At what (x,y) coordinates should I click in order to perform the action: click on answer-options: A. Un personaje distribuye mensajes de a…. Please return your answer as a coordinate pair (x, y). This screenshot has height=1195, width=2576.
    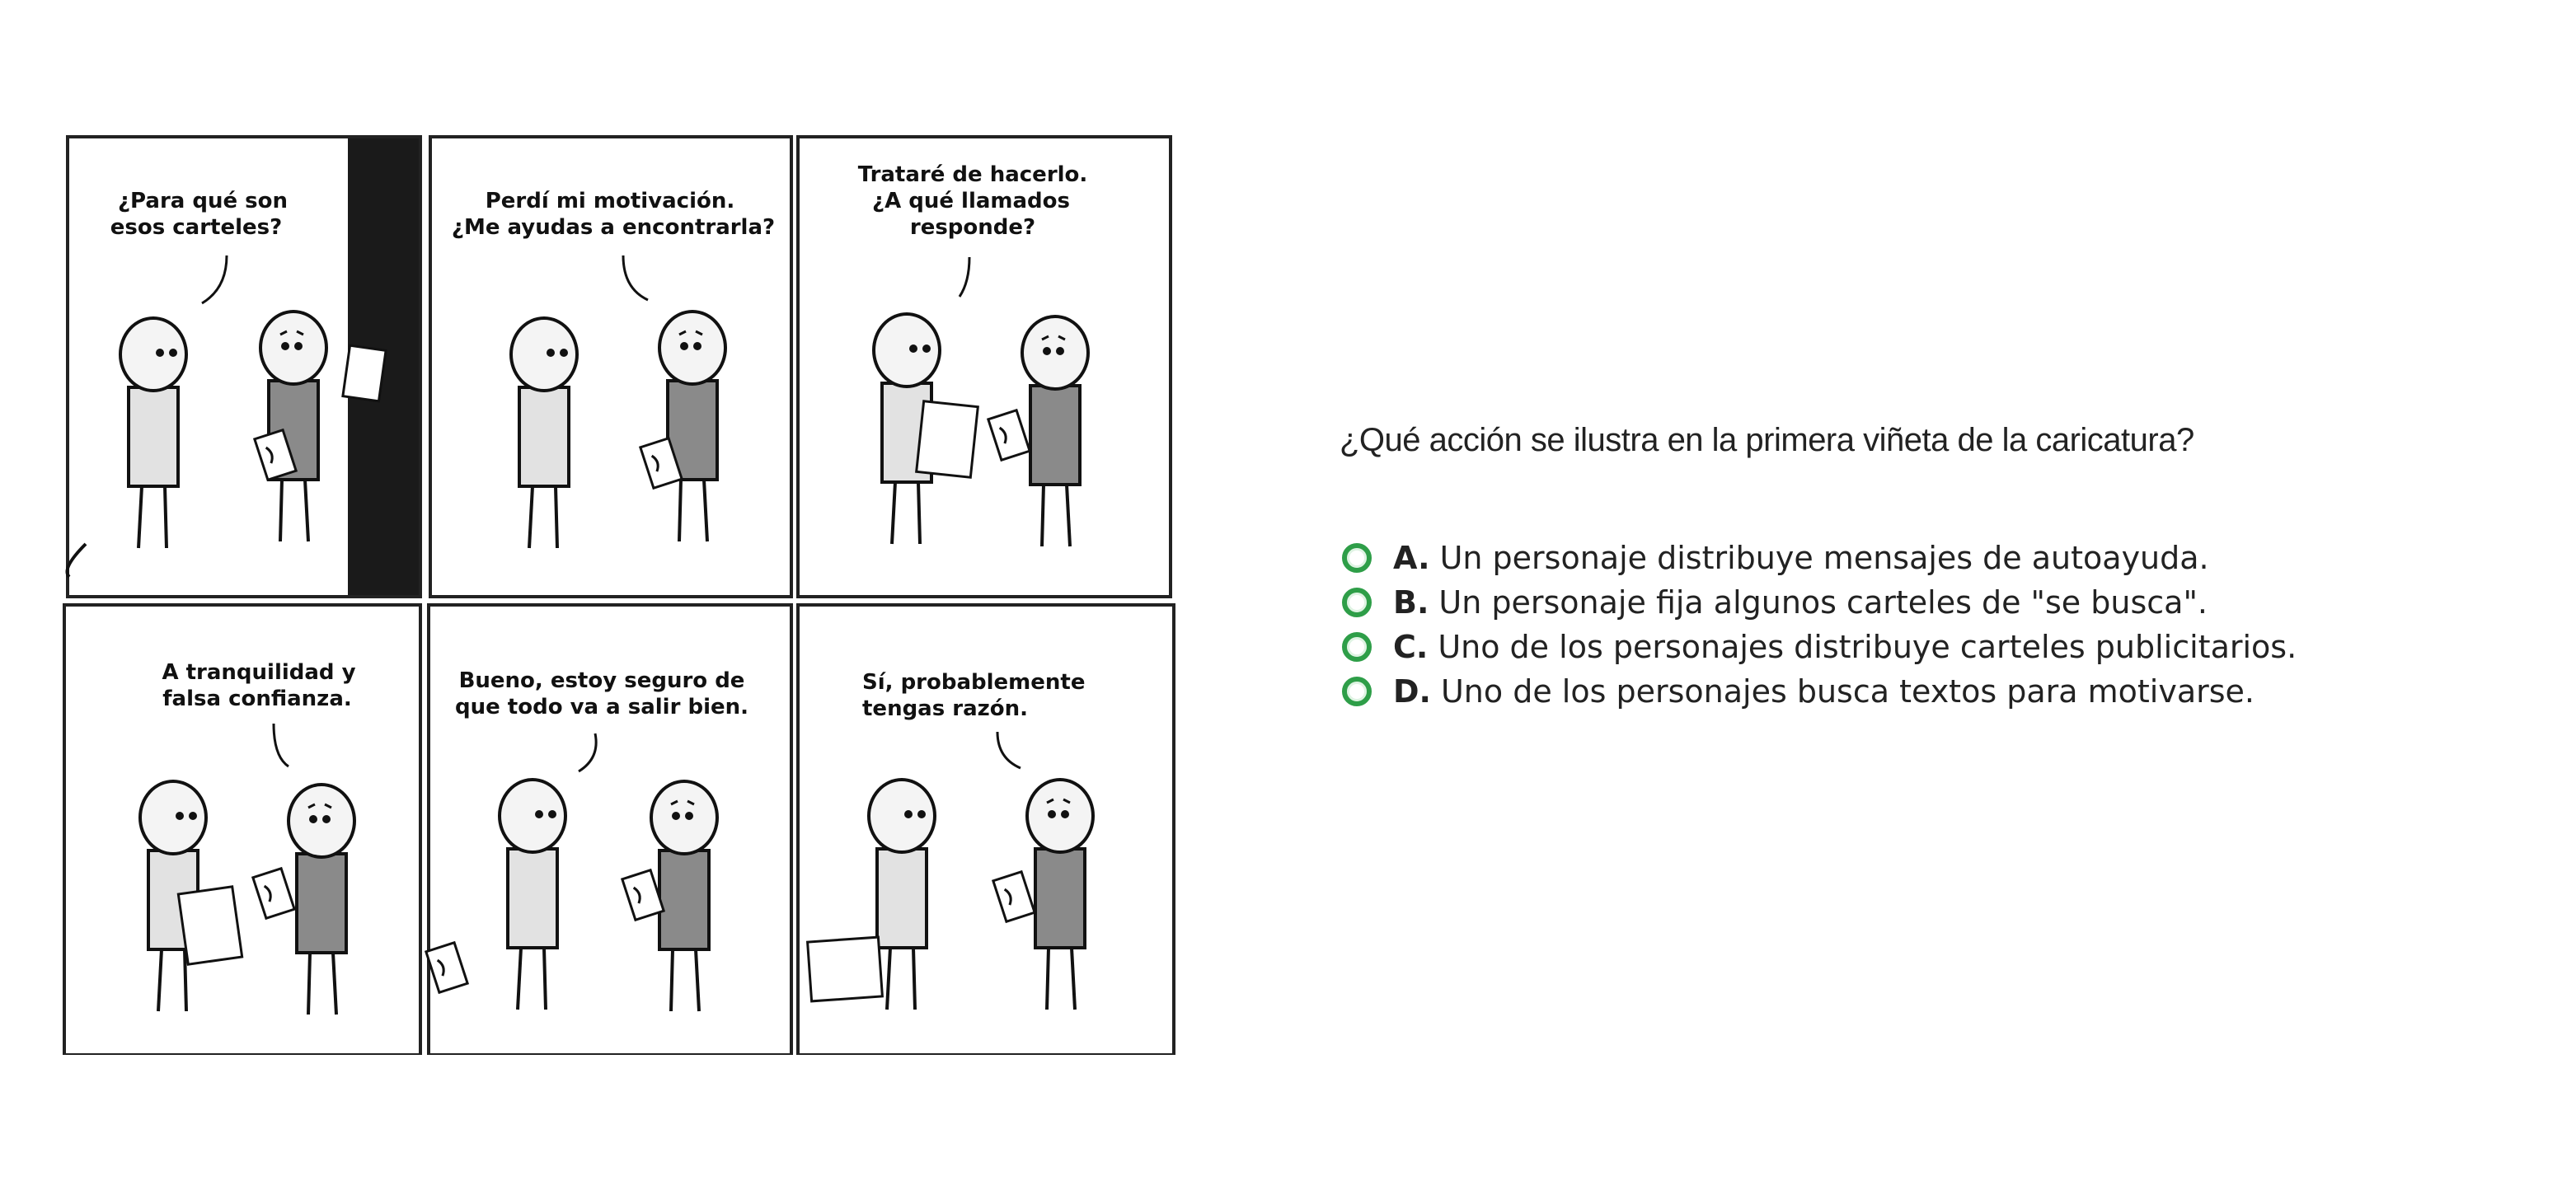
    Looking at the image, I should click on (1819, 625).